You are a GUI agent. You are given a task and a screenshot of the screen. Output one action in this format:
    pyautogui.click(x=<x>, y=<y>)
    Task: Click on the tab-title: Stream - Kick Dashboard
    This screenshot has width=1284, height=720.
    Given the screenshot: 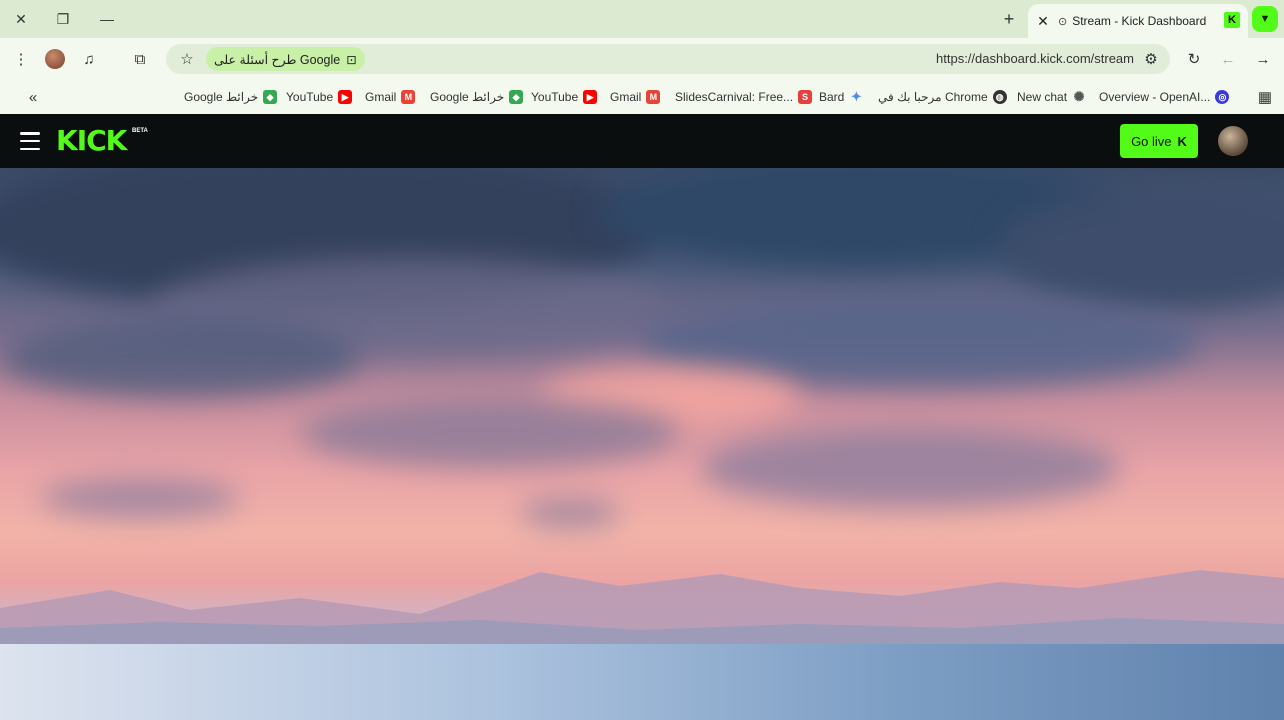 What is the action you would take?
    pyautogui.click(x=1139, y=21)
    